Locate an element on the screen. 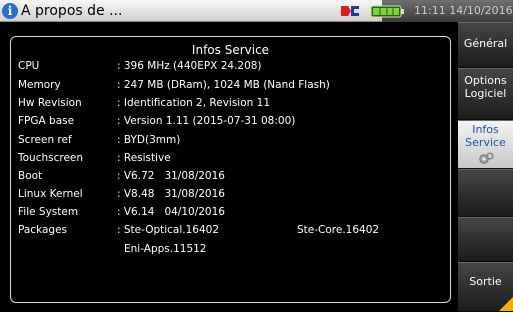 The image size is (513, 312). gear-icon is located at coordinates (485, 158).